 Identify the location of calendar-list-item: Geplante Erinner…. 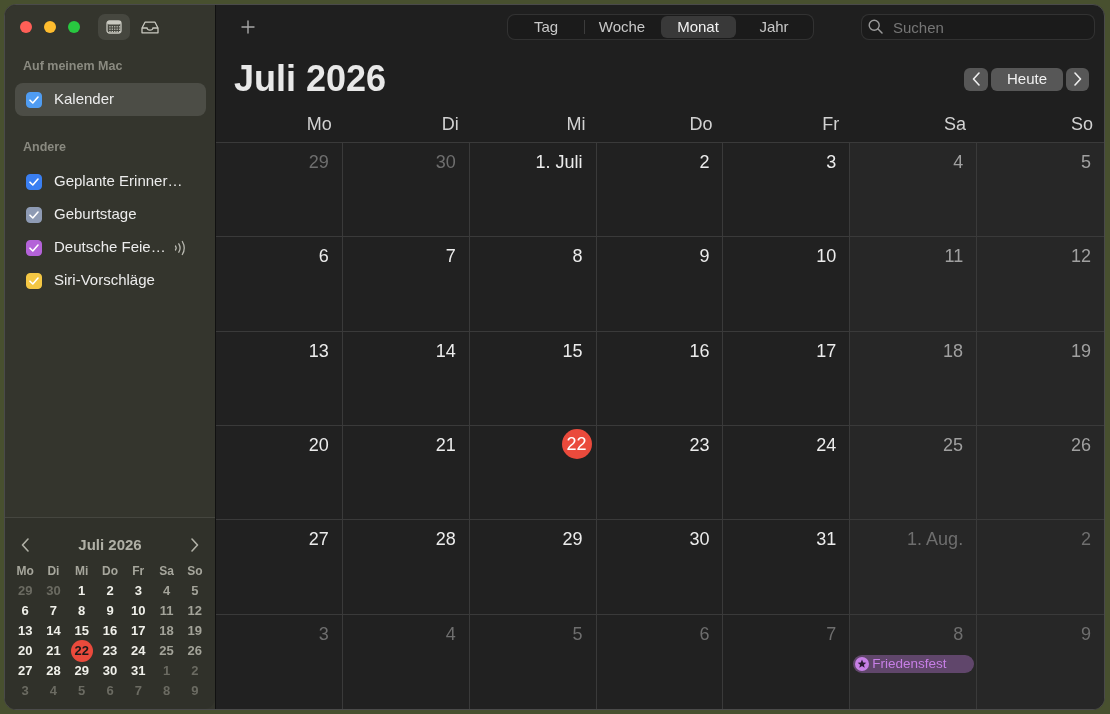
(110, 181).